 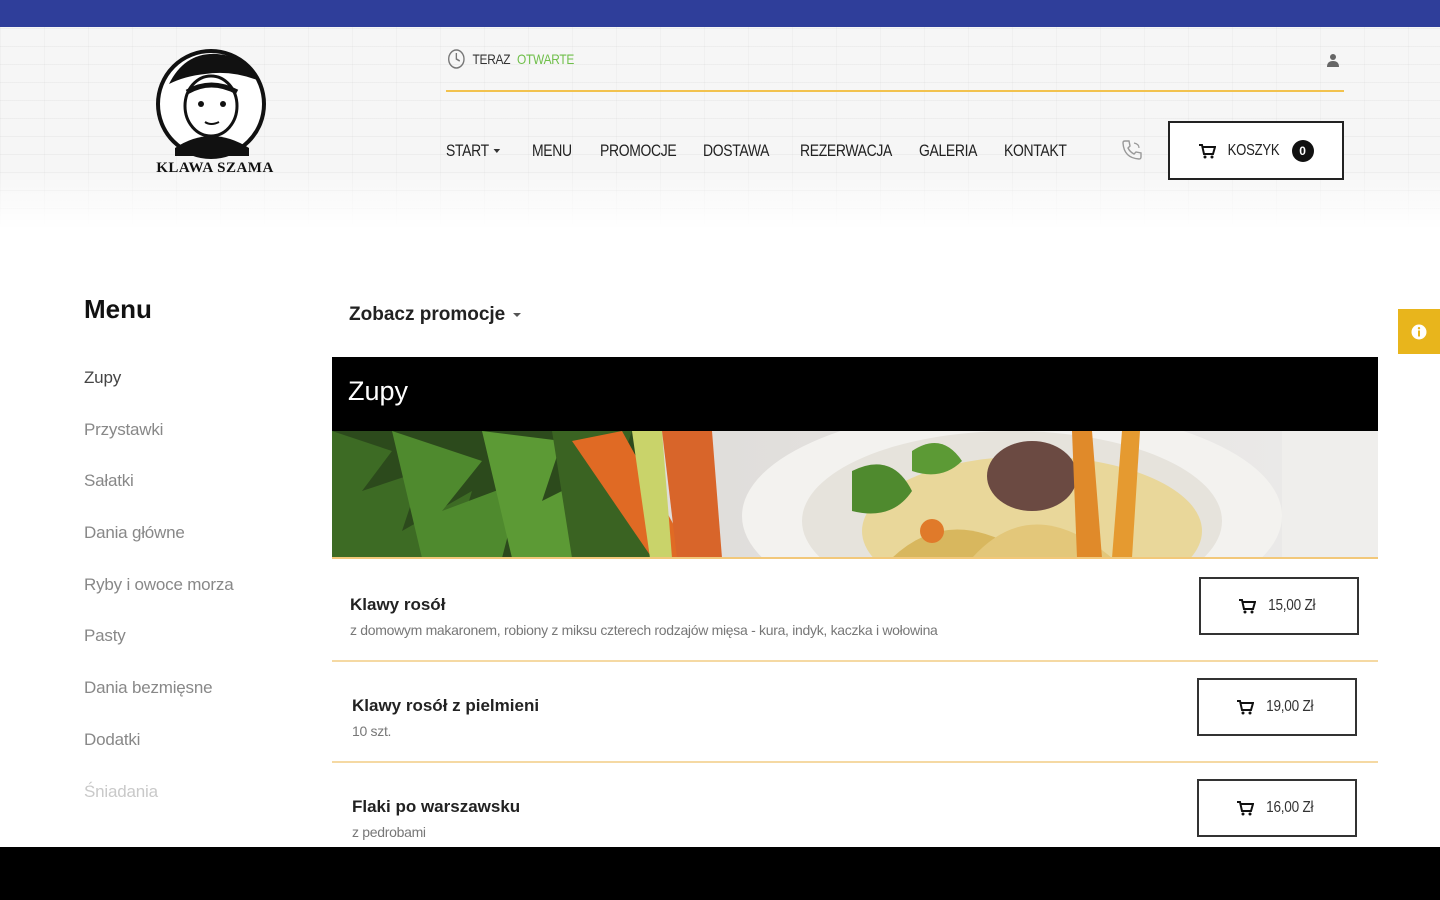 I want to click on sidebar-item-dodatki: Dodatki, so click(x=158, y=756).